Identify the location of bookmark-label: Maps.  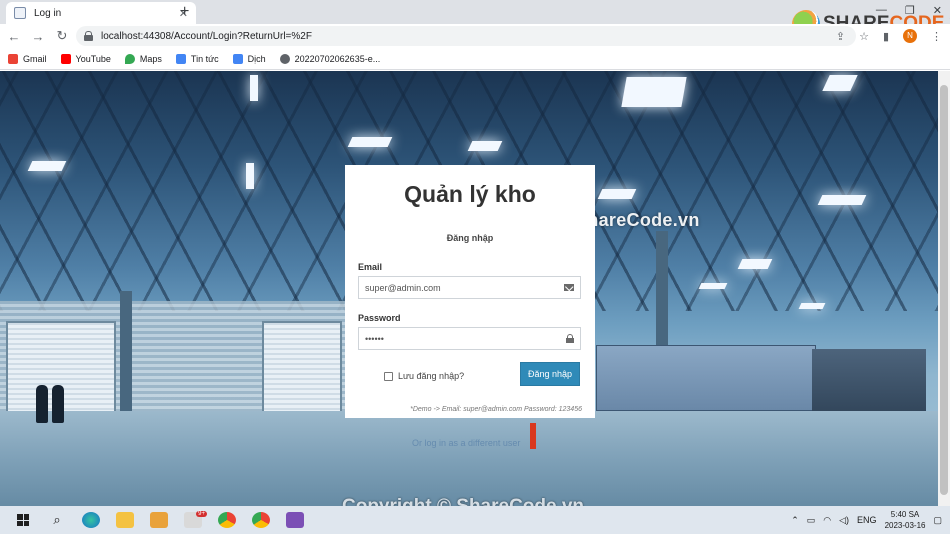
(150, 58).